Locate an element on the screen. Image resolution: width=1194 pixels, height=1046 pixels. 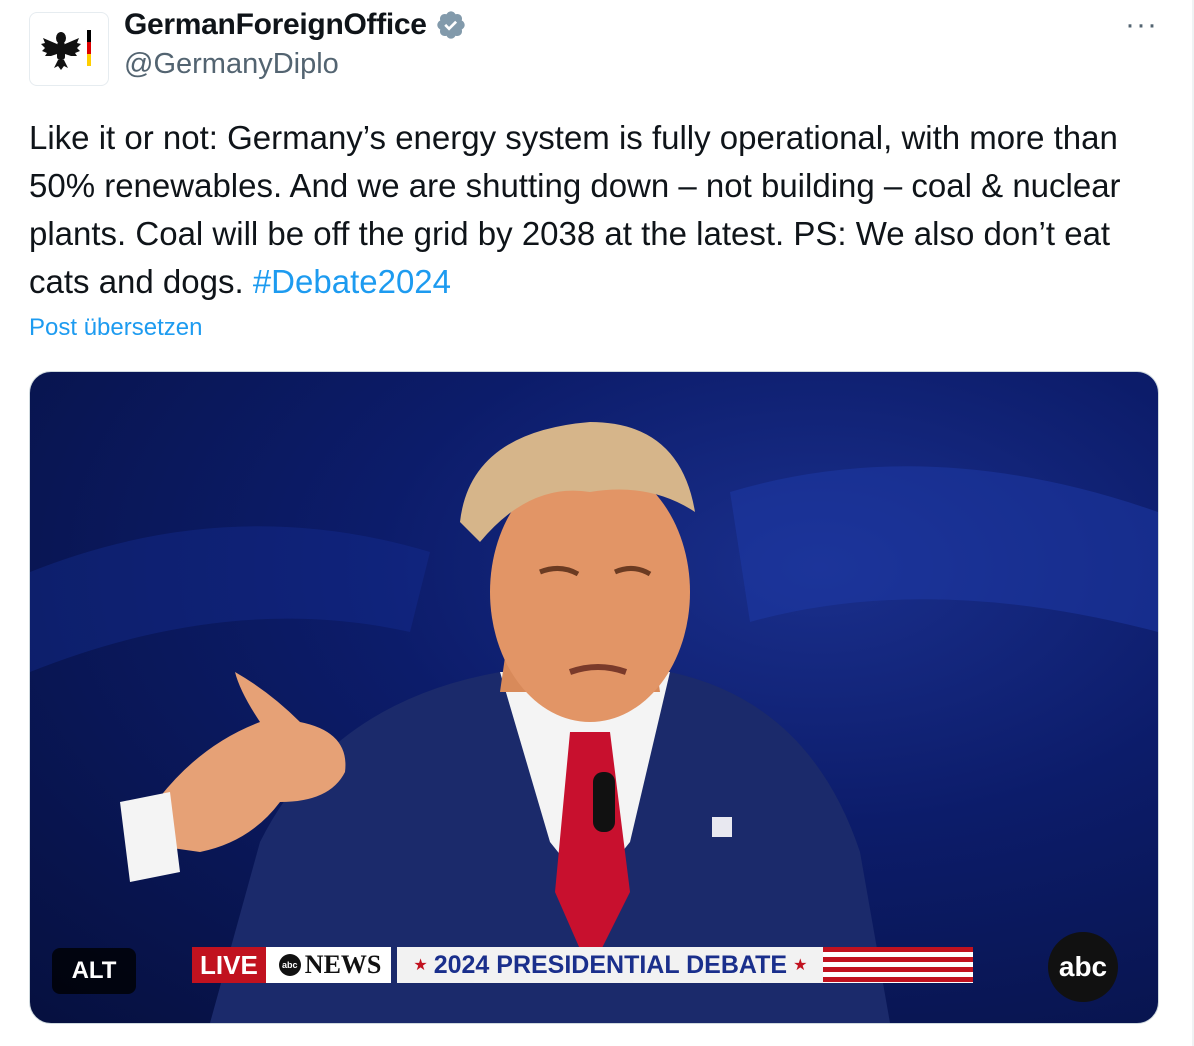
translate-link: Post übersetzen is located at coordinates (115, 328).